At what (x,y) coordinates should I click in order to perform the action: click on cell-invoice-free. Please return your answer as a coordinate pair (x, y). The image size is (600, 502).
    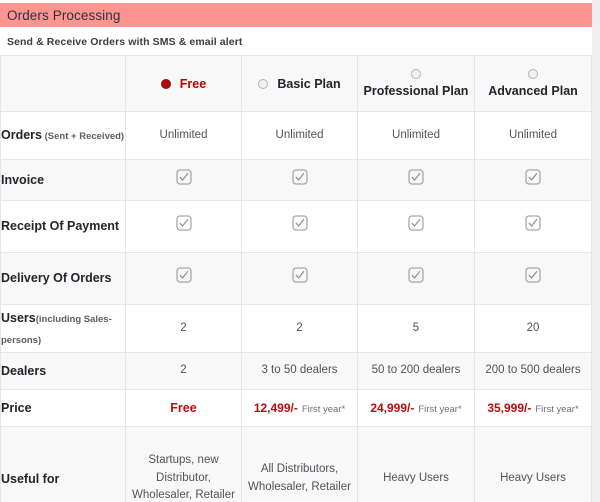
    Looking at the image, I should click on (183, 180).